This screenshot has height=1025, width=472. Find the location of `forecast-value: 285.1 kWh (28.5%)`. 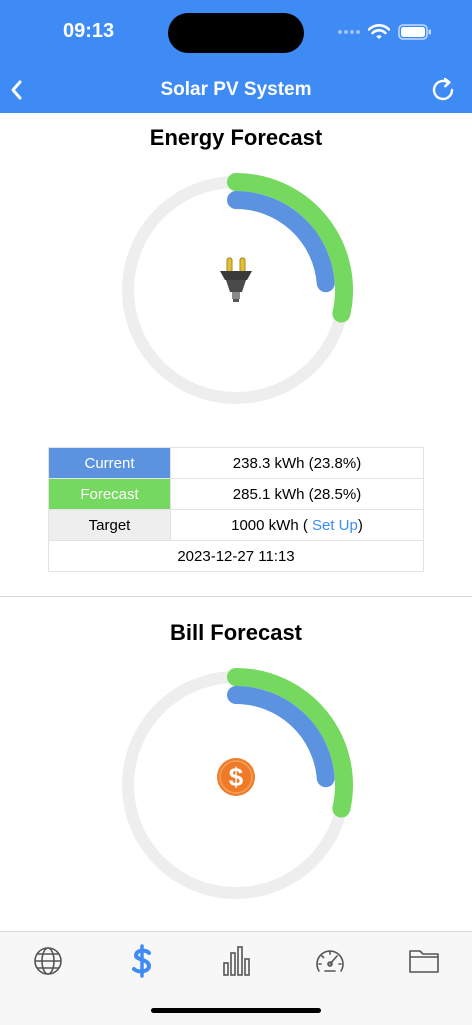

forecast-value: 285.1 kWh (28.5%) is located at coordinates (297, 494).